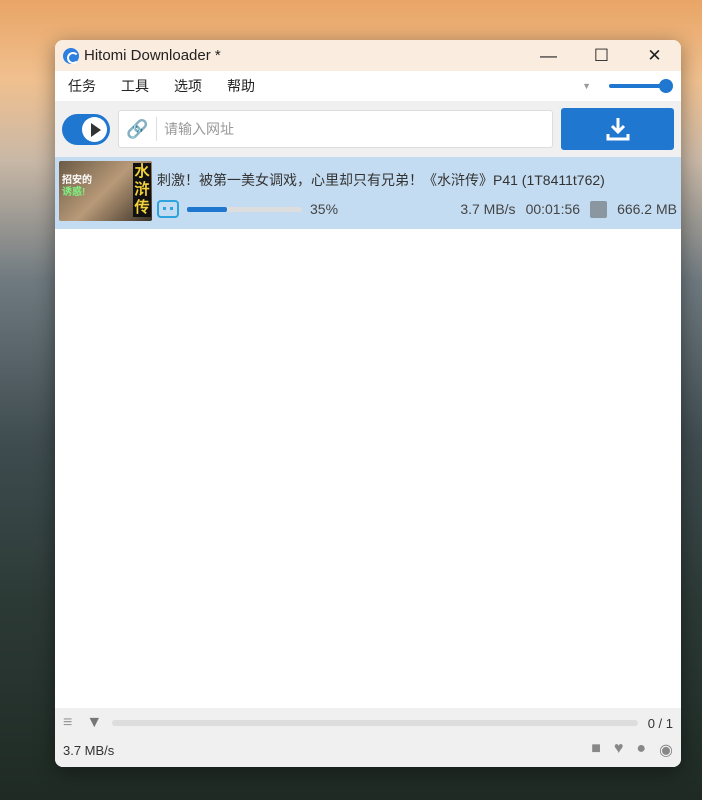 The image size is (702, 800). I want to click on heart-icon: ♥, so click(619, 750).